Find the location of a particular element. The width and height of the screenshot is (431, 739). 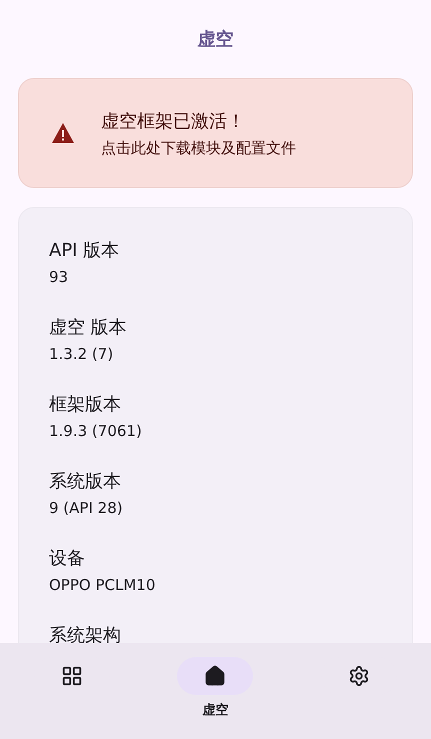

settings-icon is located at coordinates (359, 676).